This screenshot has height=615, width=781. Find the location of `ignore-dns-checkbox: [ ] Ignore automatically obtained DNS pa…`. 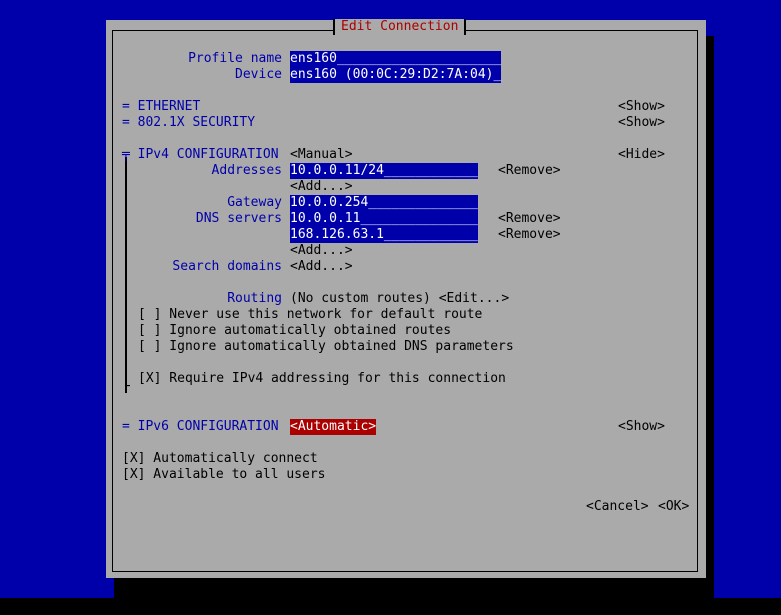

ignore-dns-checkbox: [ ] Ignore automatically obtained DNS pa… is located at coordinates (326, 347).